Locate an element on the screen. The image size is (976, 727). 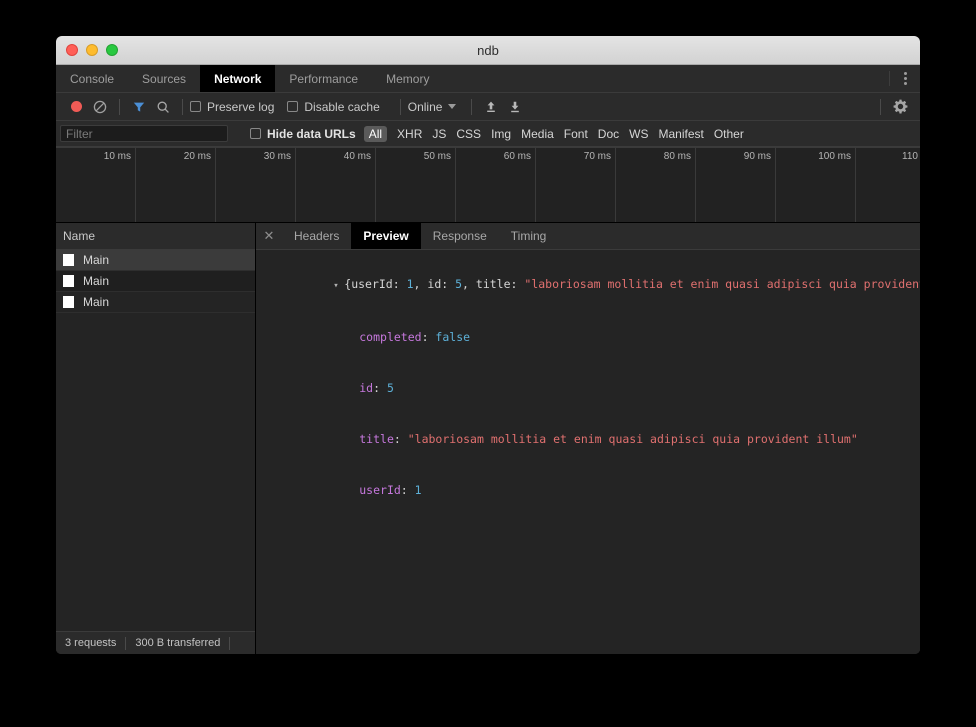
hide-data-urls-checkbox-box is located at coordinates (255, 133).